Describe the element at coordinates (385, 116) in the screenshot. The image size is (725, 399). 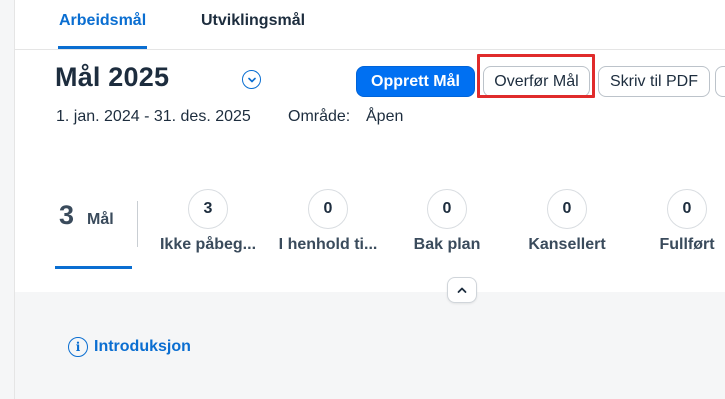
I see `area-value: Åpen` at that location.